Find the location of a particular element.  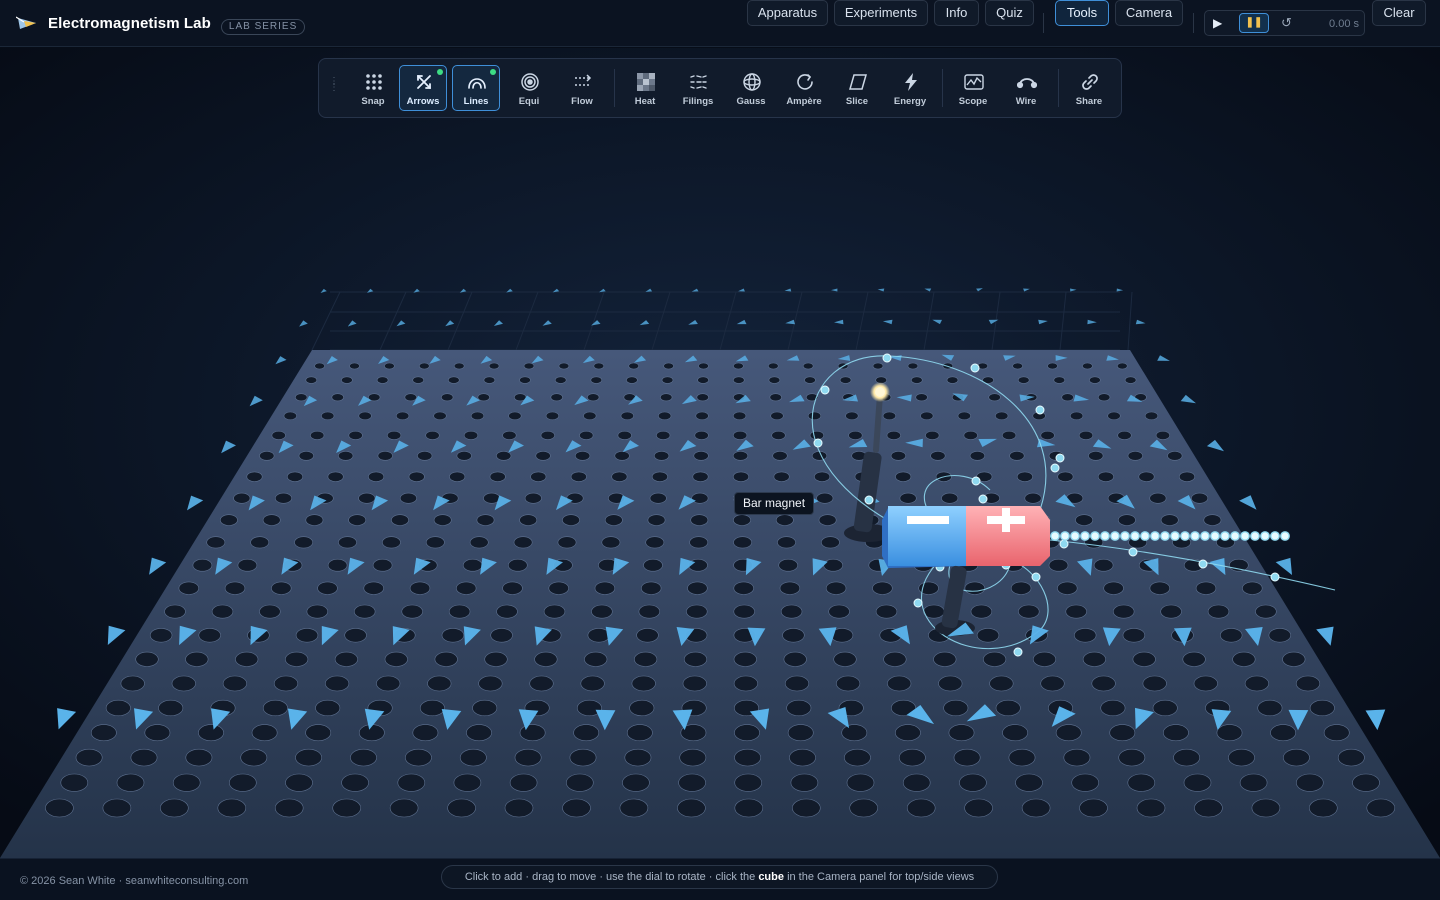

oscilloscope-icon is located at coordinates (974, 82).